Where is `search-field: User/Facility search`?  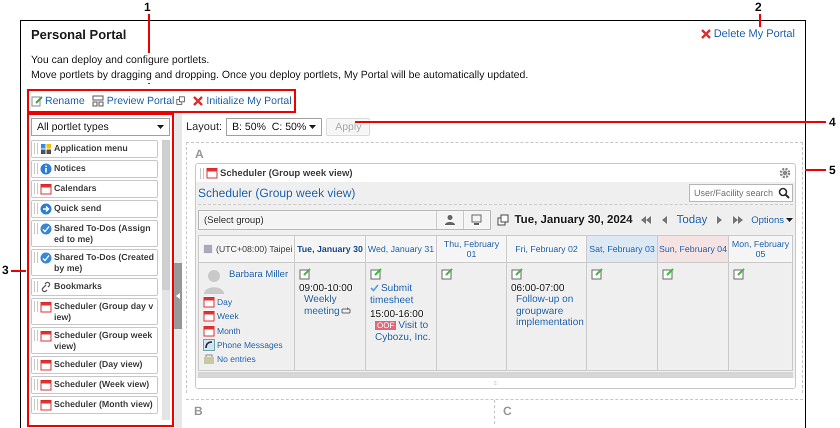 search-field: User/Facility search is located at coordinates (741, 193).